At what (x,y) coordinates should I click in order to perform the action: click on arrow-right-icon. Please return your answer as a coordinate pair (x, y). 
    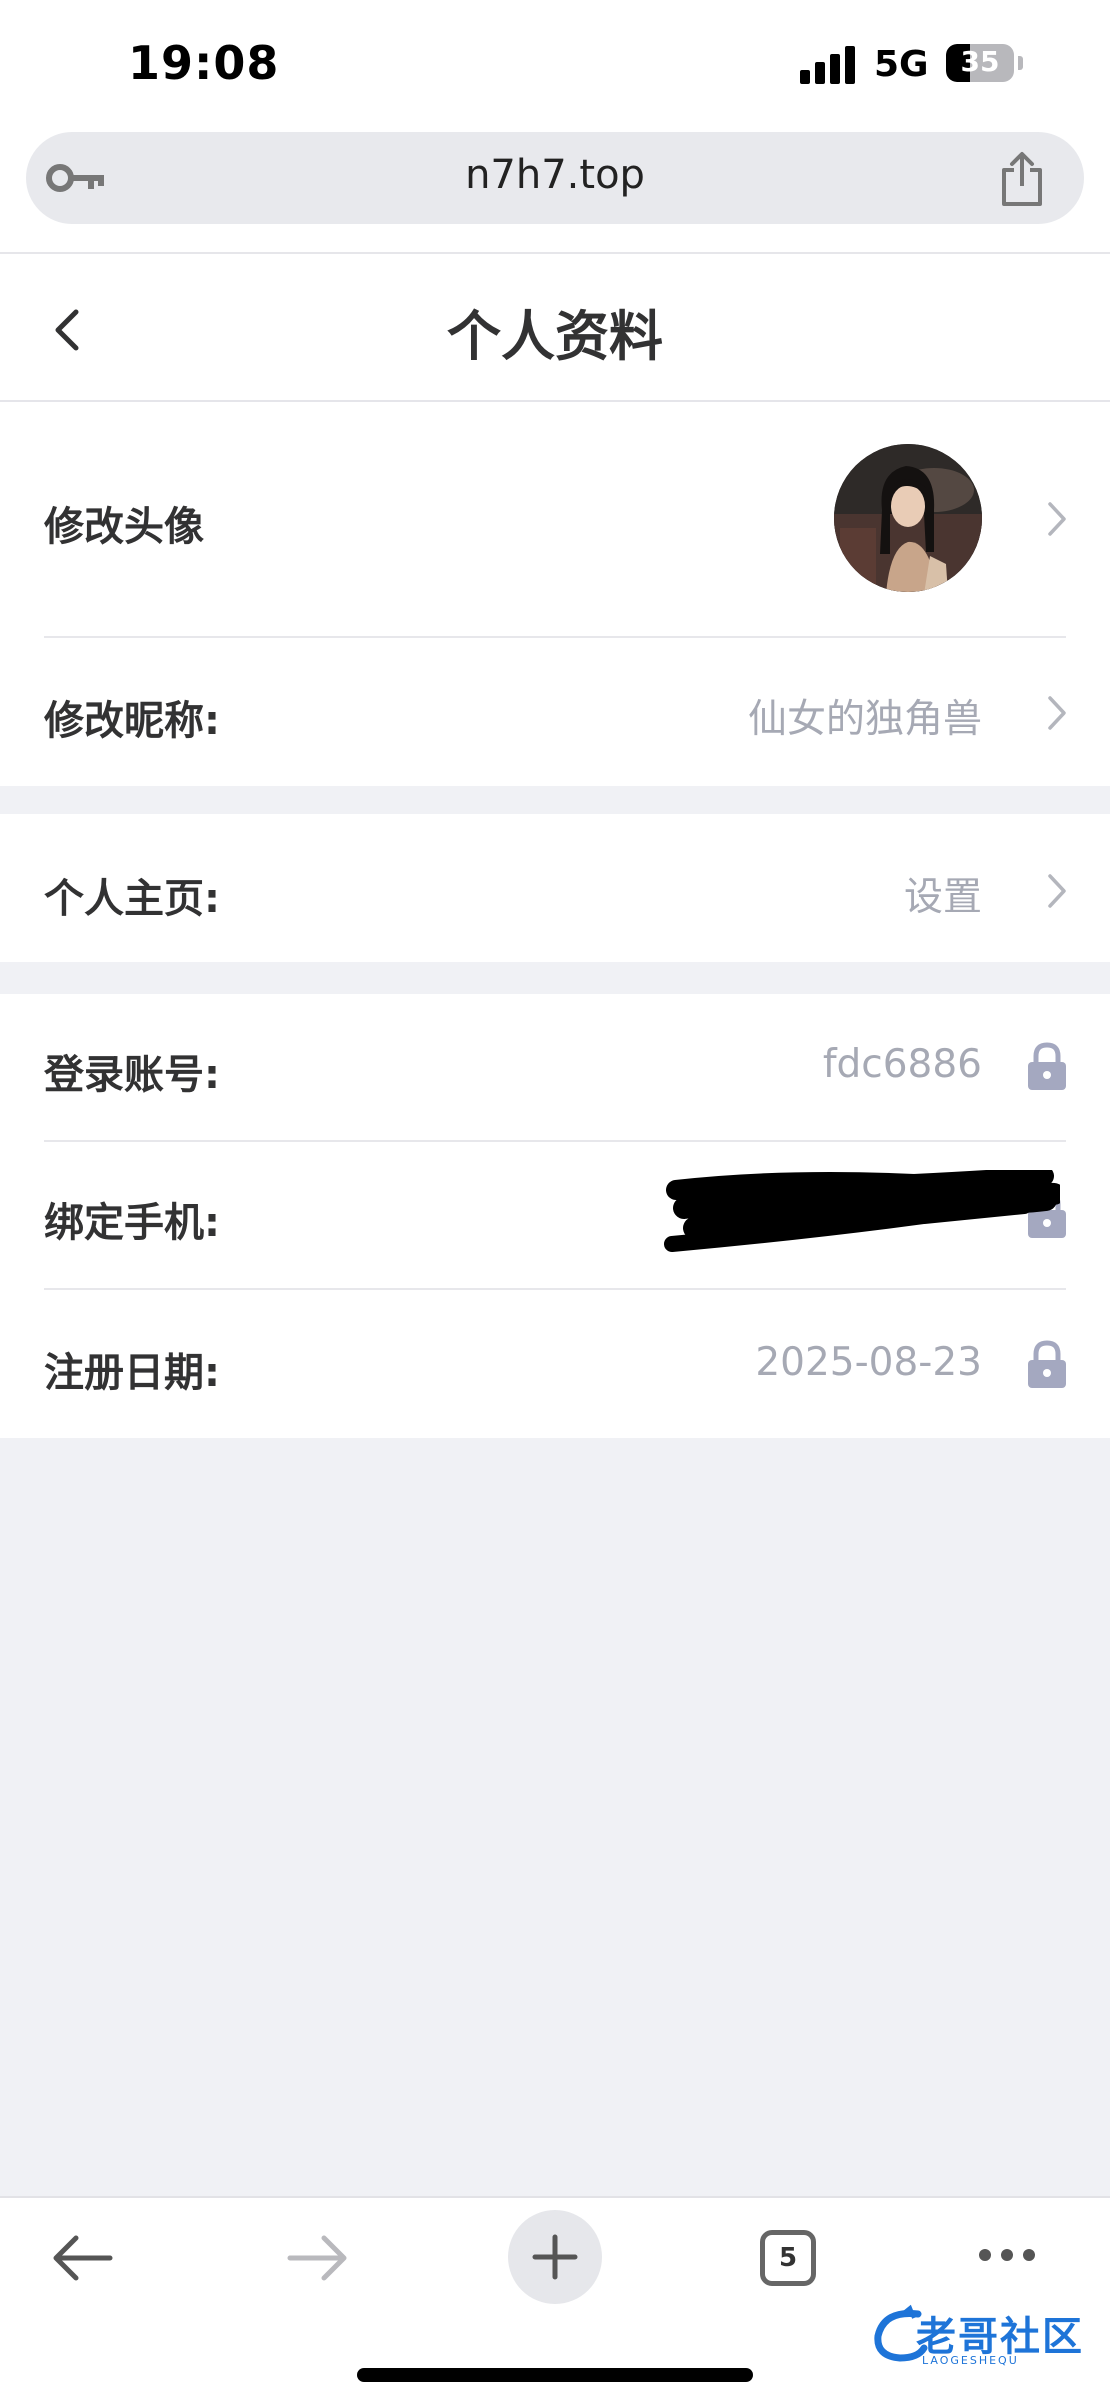
    Looking at the image, I should click on (318, 2258).